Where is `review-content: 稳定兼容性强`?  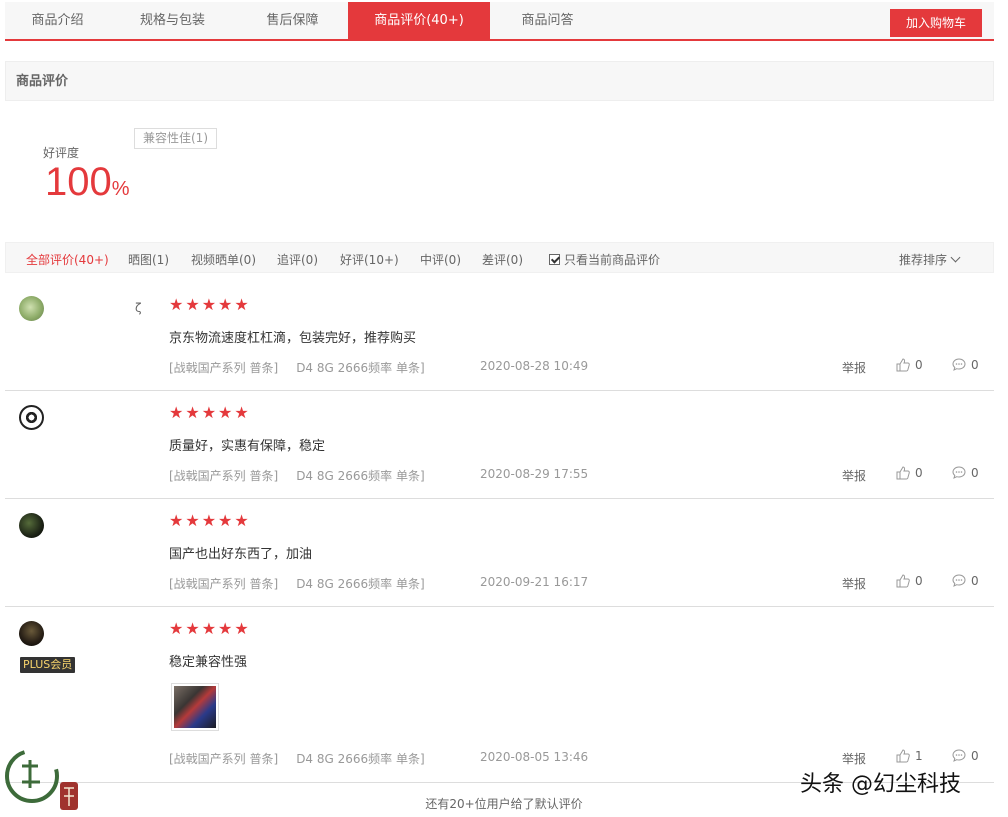
review-content: 稳定兼容性强 is located at coordinates (208, 662).